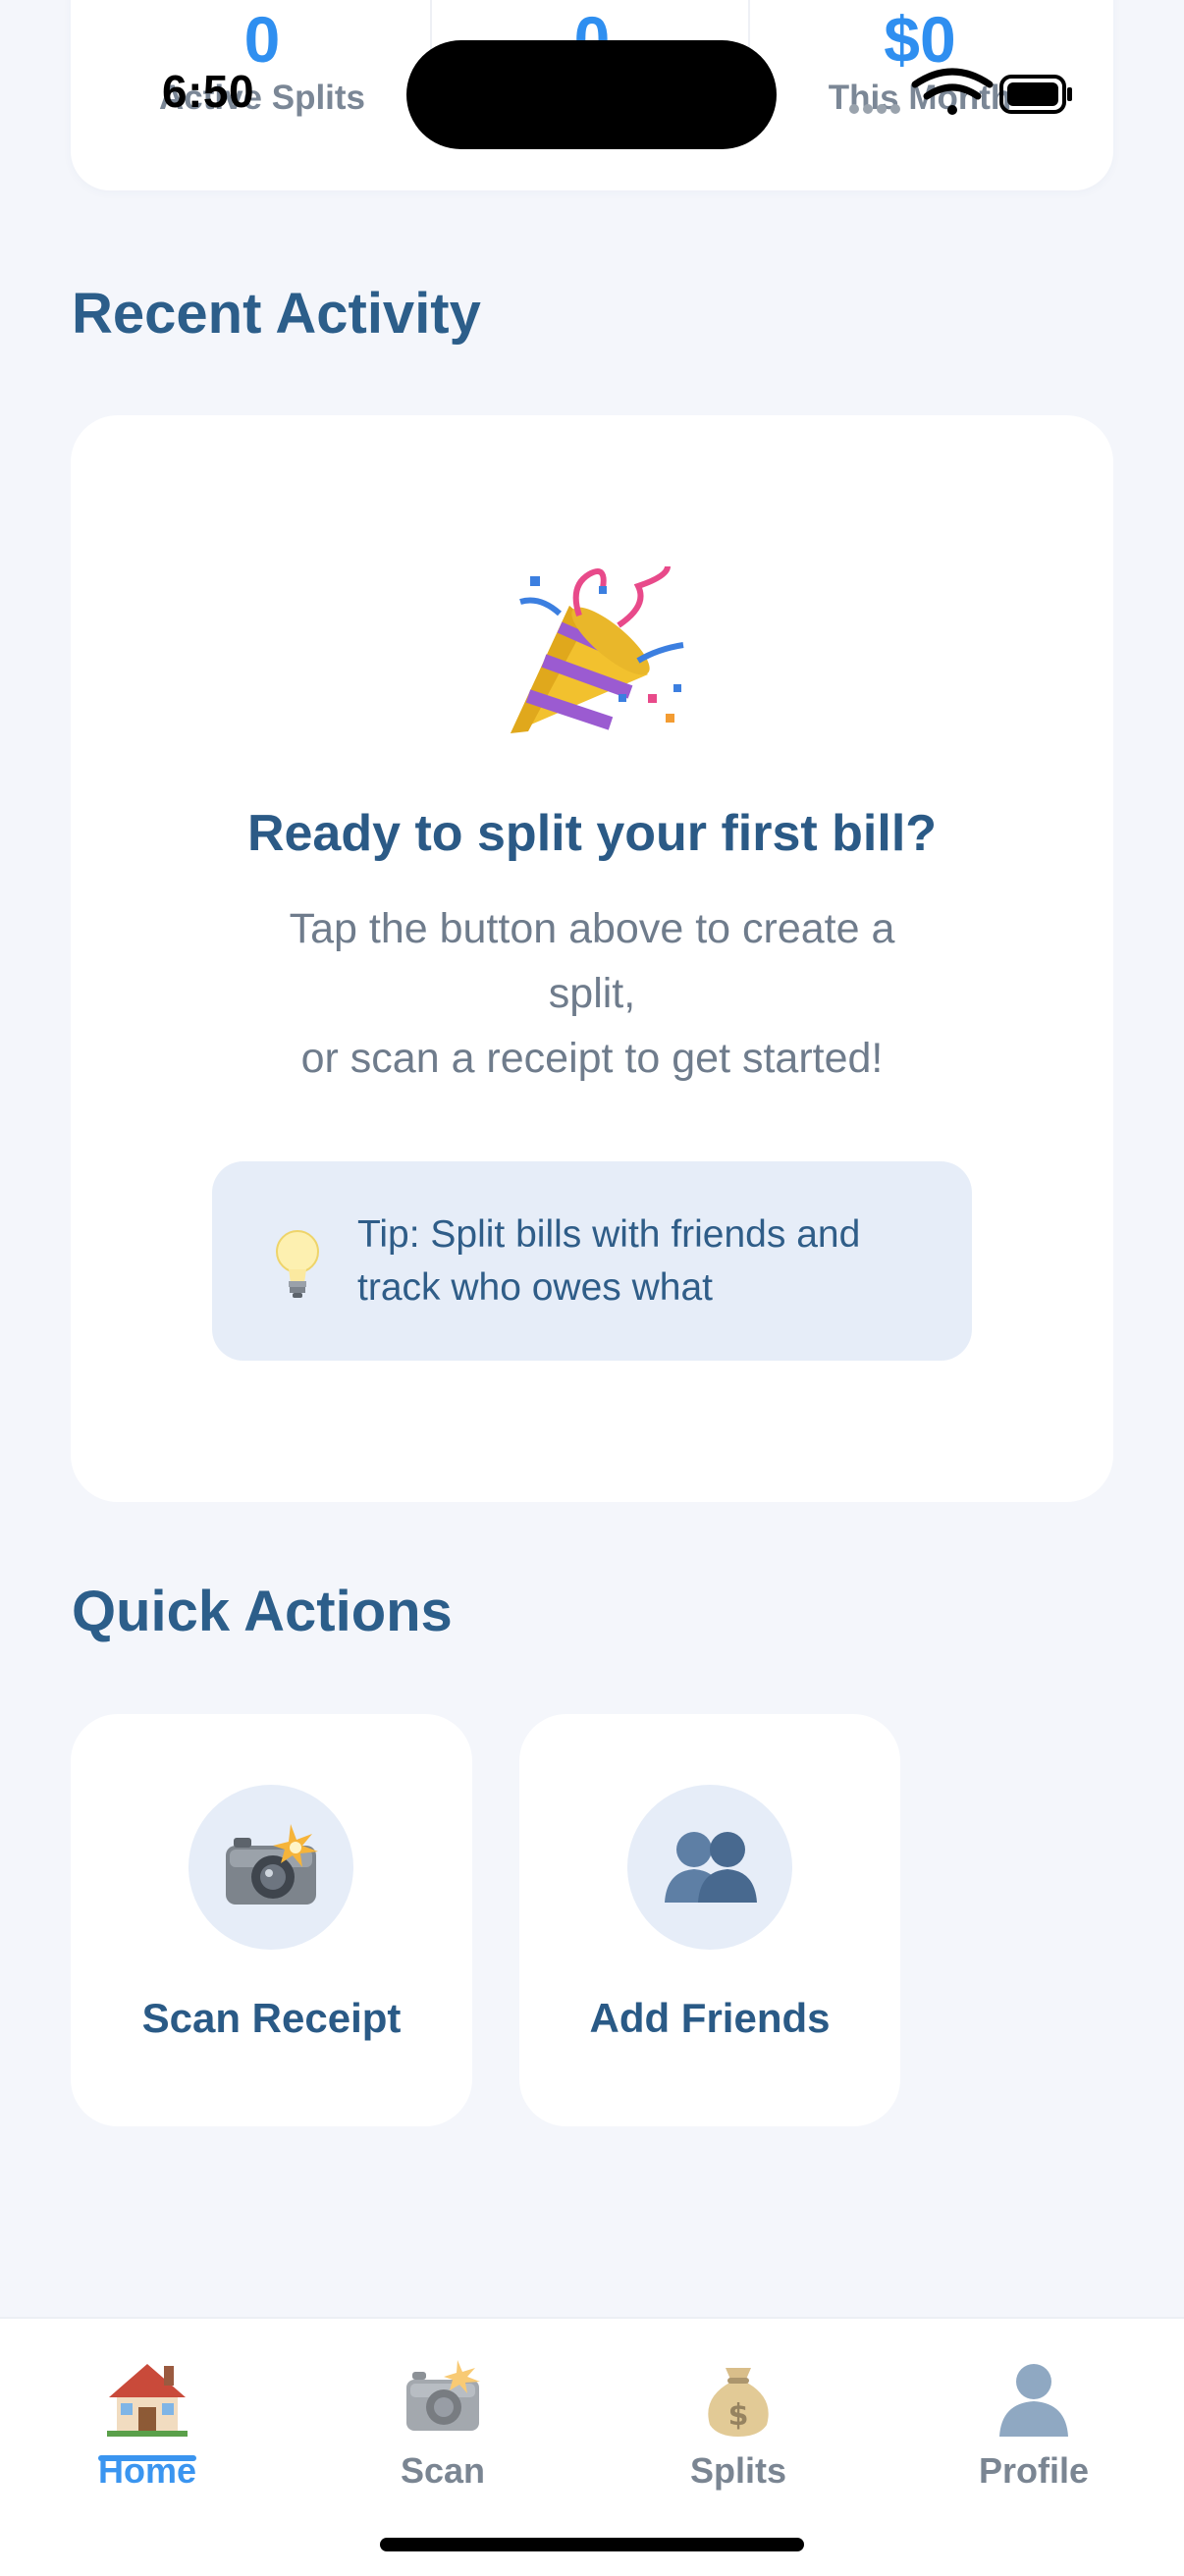 The image size is (1184, 2576). What do you see at coordinates (262, 98) in the screenshot?
I see `stat-label: Active Splits` at bounding box center [262, 98].